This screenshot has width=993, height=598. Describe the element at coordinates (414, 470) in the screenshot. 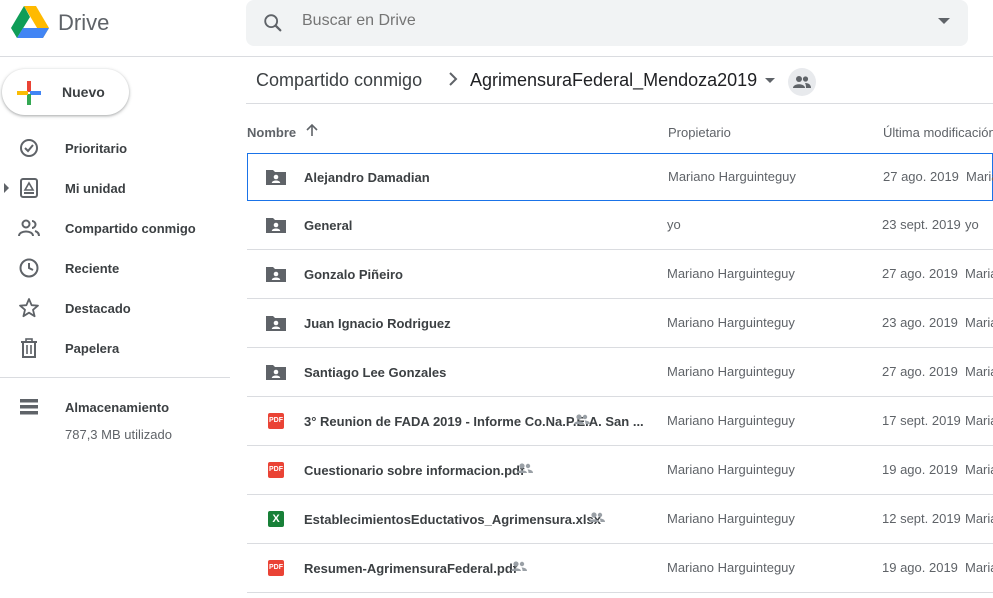

I see `file-name: Cuestionario sobre informacion.pdf` at that location.